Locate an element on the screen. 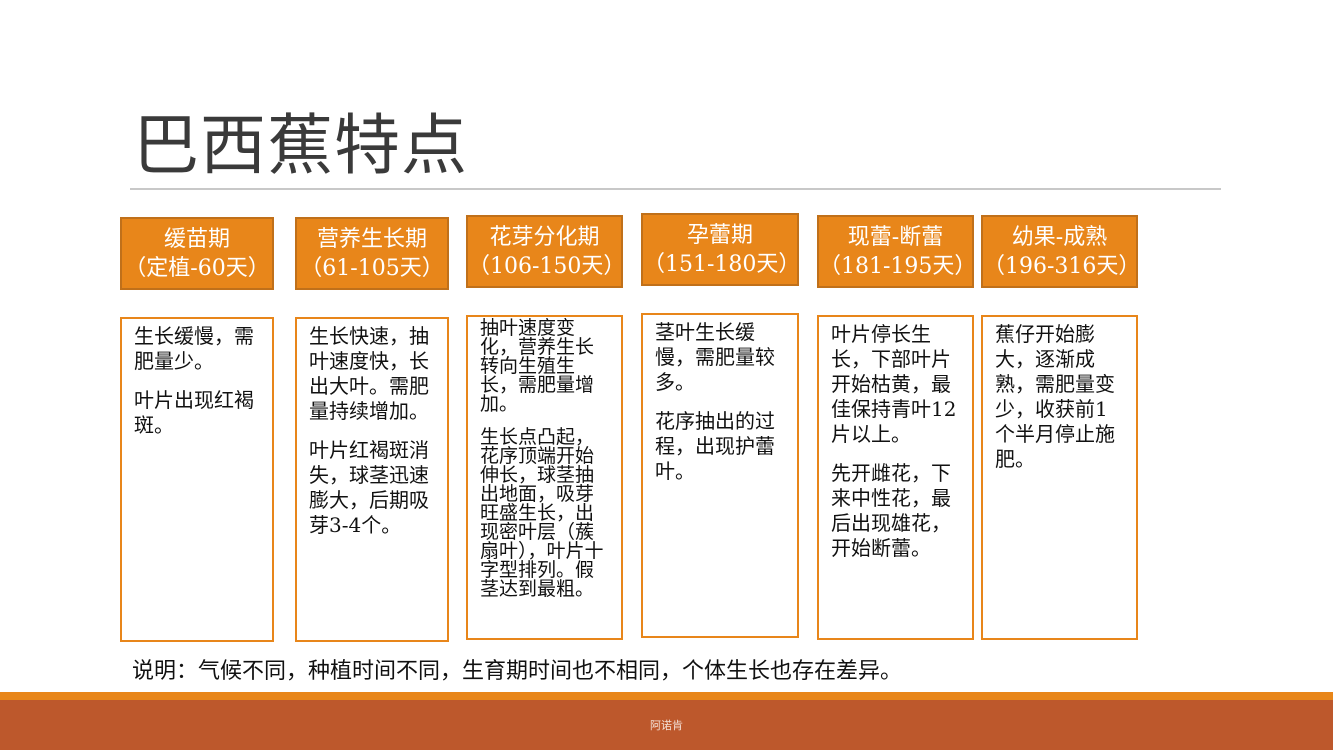 Image resolution: width=1333 pixels, height=750 pixels. stage-name: 现蕾-断蕾 is located at coordinates (895, 237).